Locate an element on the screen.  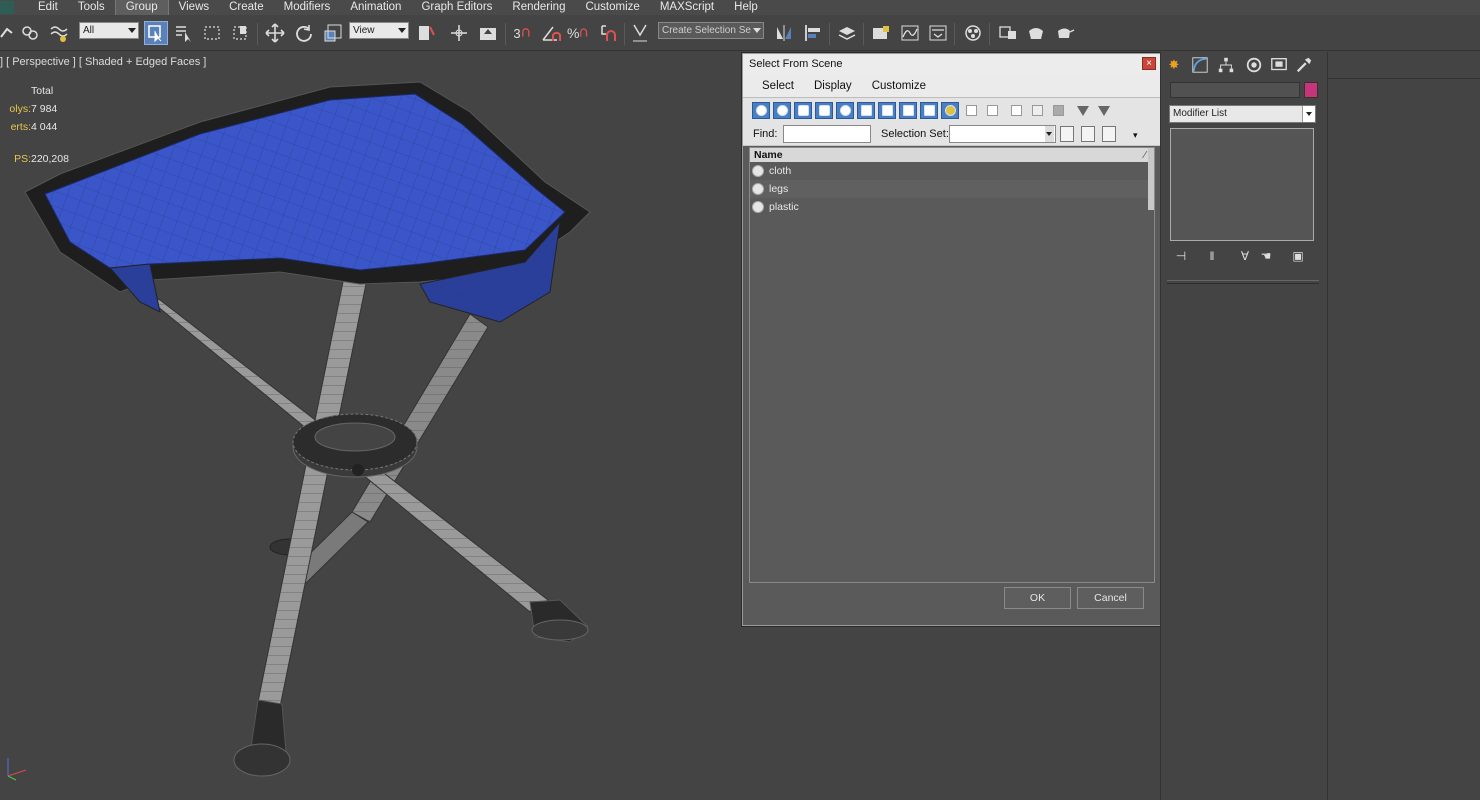
scale-icon is located at coordinates (333, 33).